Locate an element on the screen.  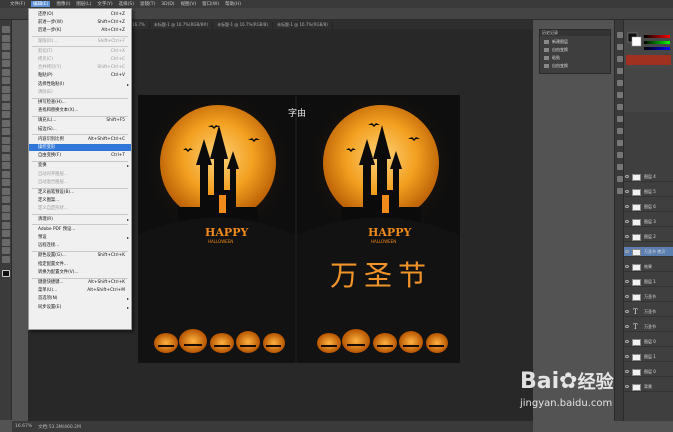
edit-menu-item: 选择性粘贴(I) ▸ is located at coordinates (80, 84).